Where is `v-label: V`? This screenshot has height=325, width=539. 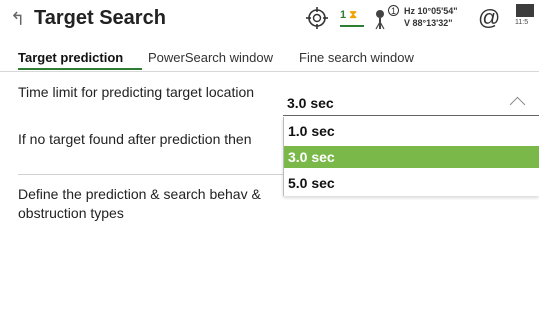 v-label: V is located at coordinates (407, 23).